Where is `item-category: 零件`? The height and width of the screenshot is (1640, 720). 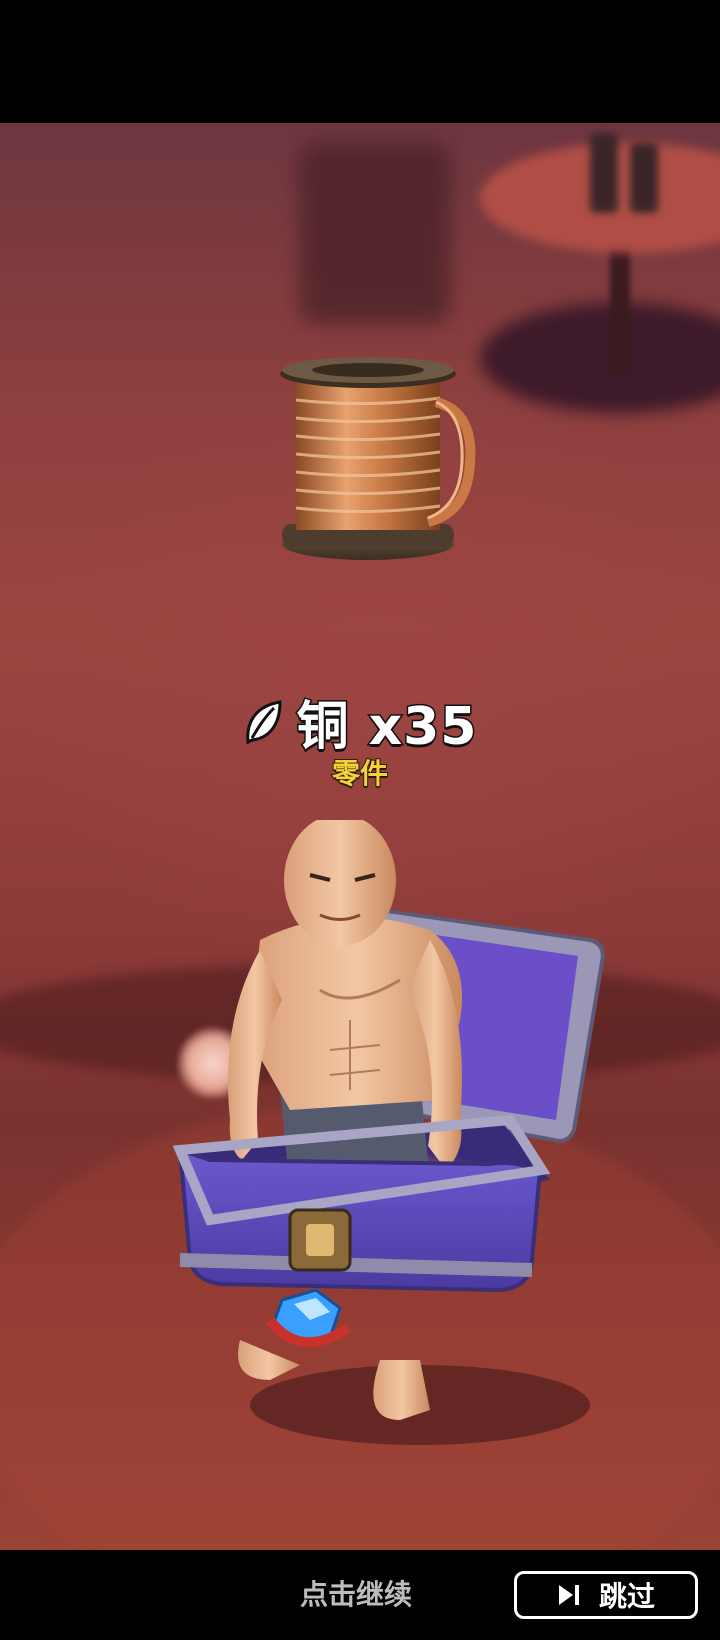
item-category: 零件 is located at coordinates (360, 773).